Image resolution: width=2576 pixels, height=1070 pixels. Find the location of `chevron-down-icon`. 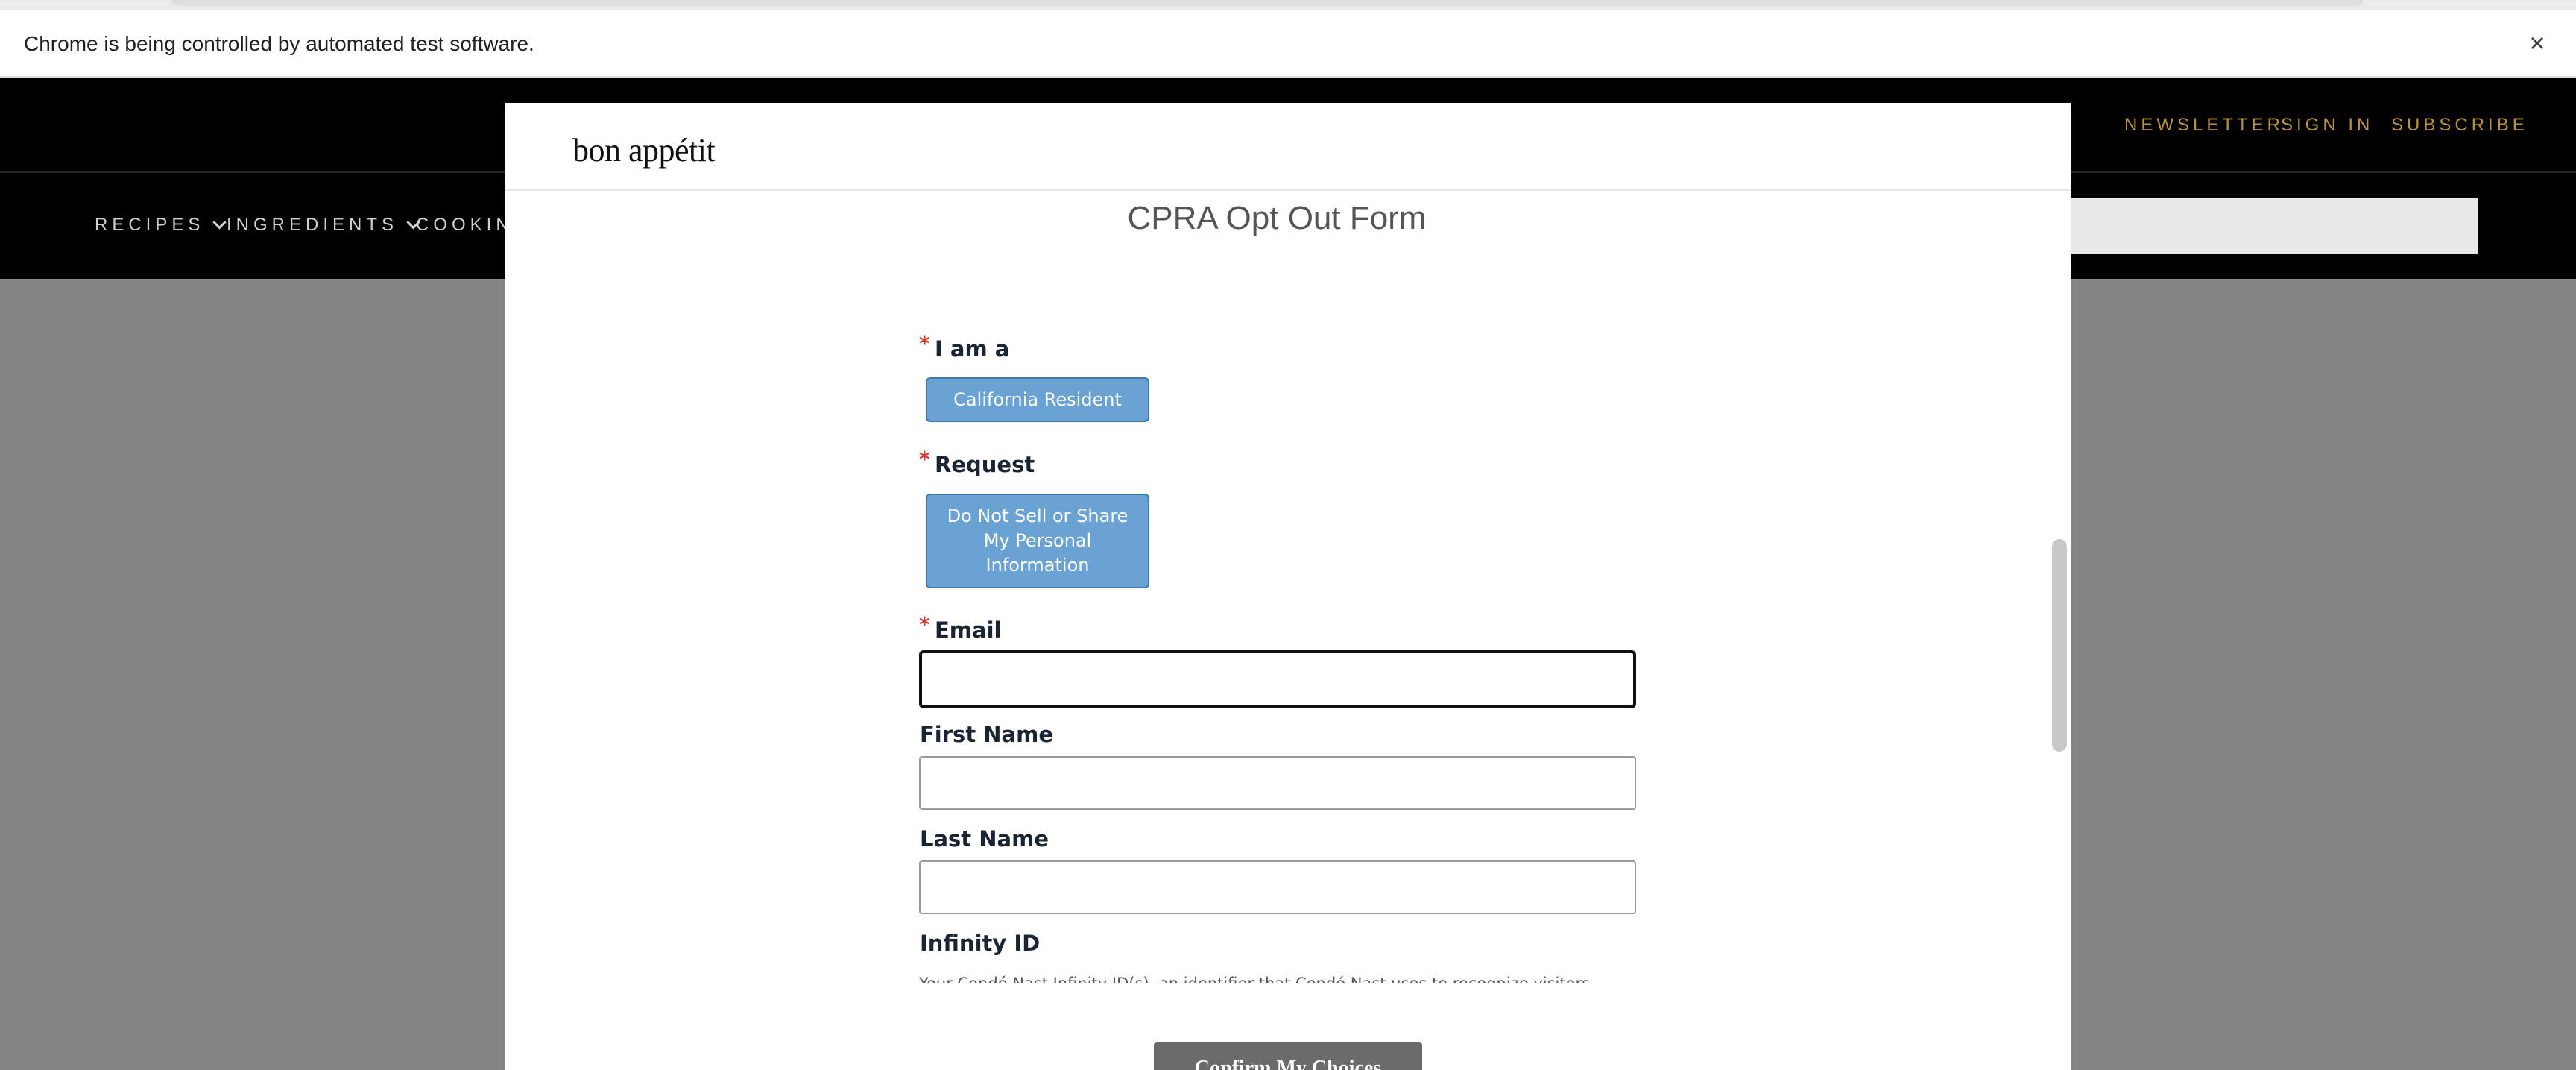

chevron-down-icon is located at coordinates (220, 222).